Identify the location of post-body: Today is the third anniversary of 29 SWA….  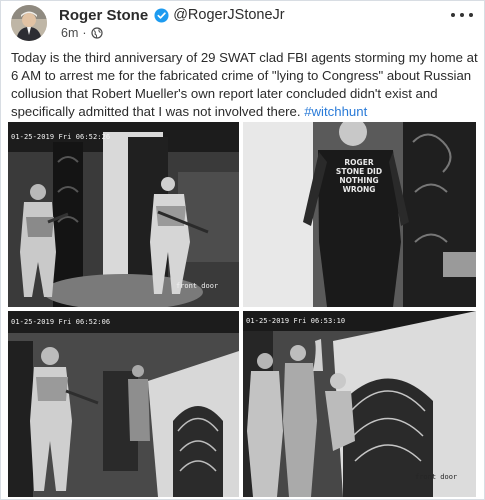
(245, 85).